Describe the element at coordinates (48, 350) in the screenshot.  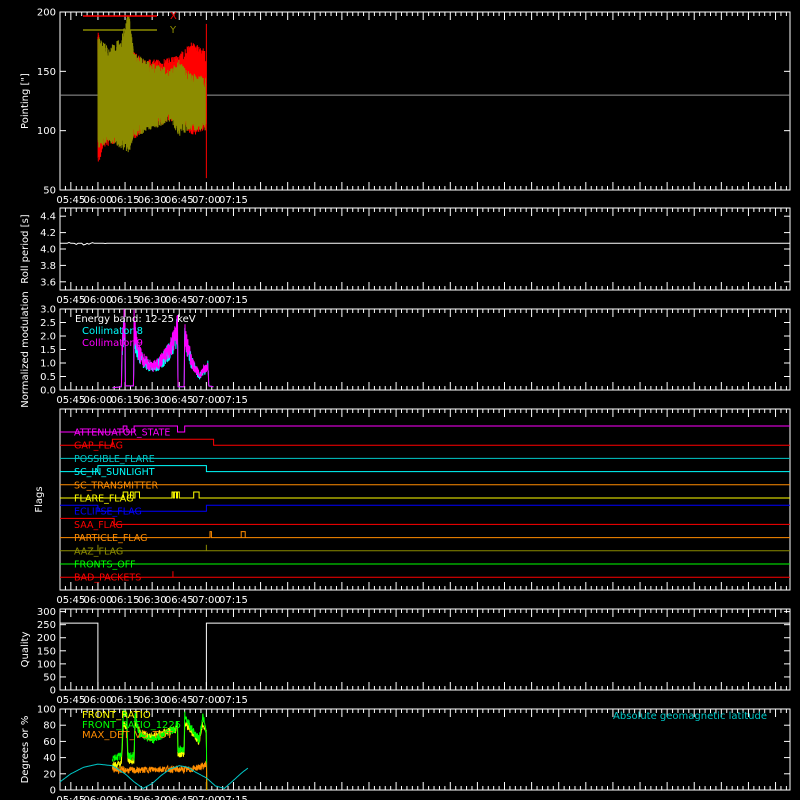
I see `y-tick-label: 1.5` at that location.